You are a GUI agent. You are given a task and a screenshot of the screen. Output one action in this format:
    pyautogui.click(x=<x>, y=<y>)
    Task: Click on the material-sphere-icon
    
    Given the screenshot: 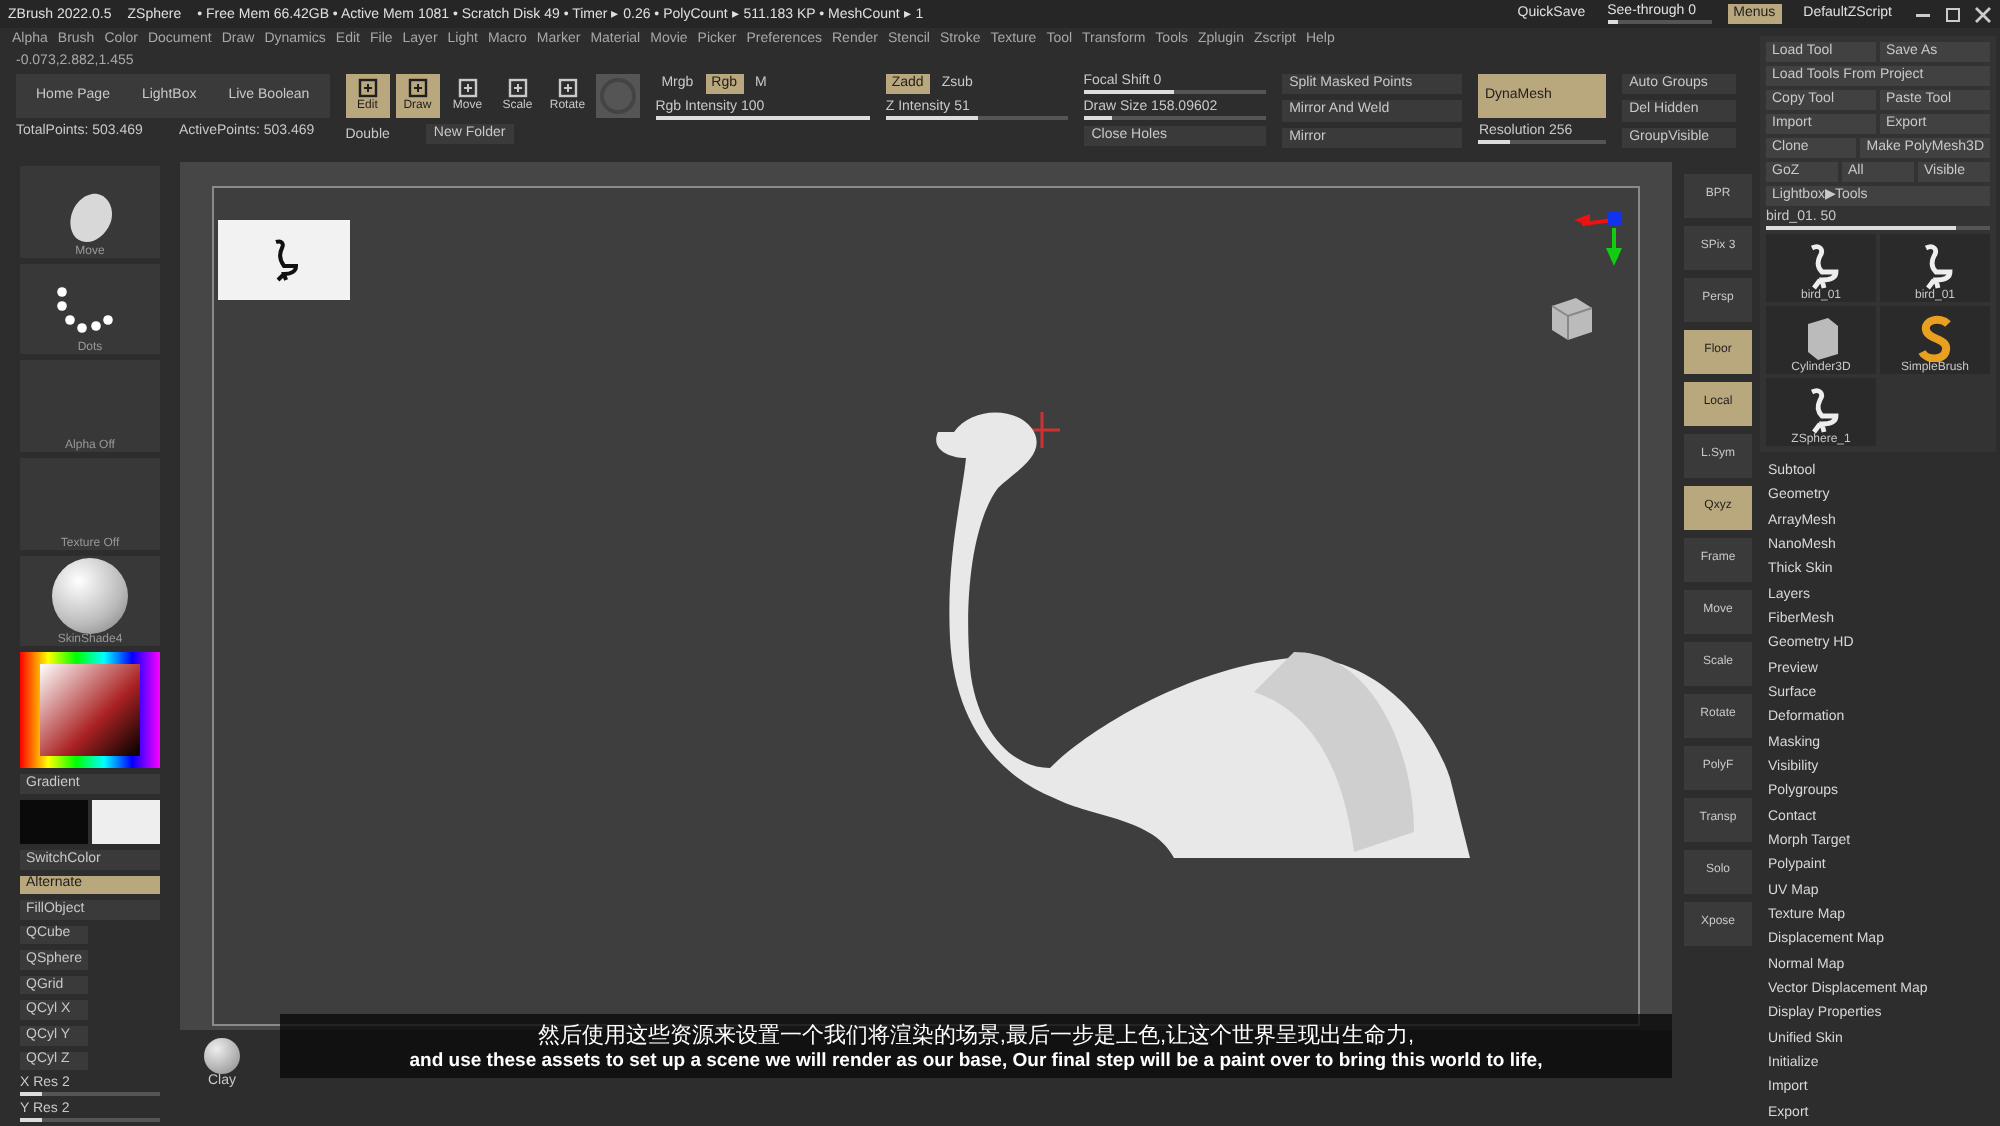 What is the action you would take?
    pyautogui.click(x=90, y=596)
    